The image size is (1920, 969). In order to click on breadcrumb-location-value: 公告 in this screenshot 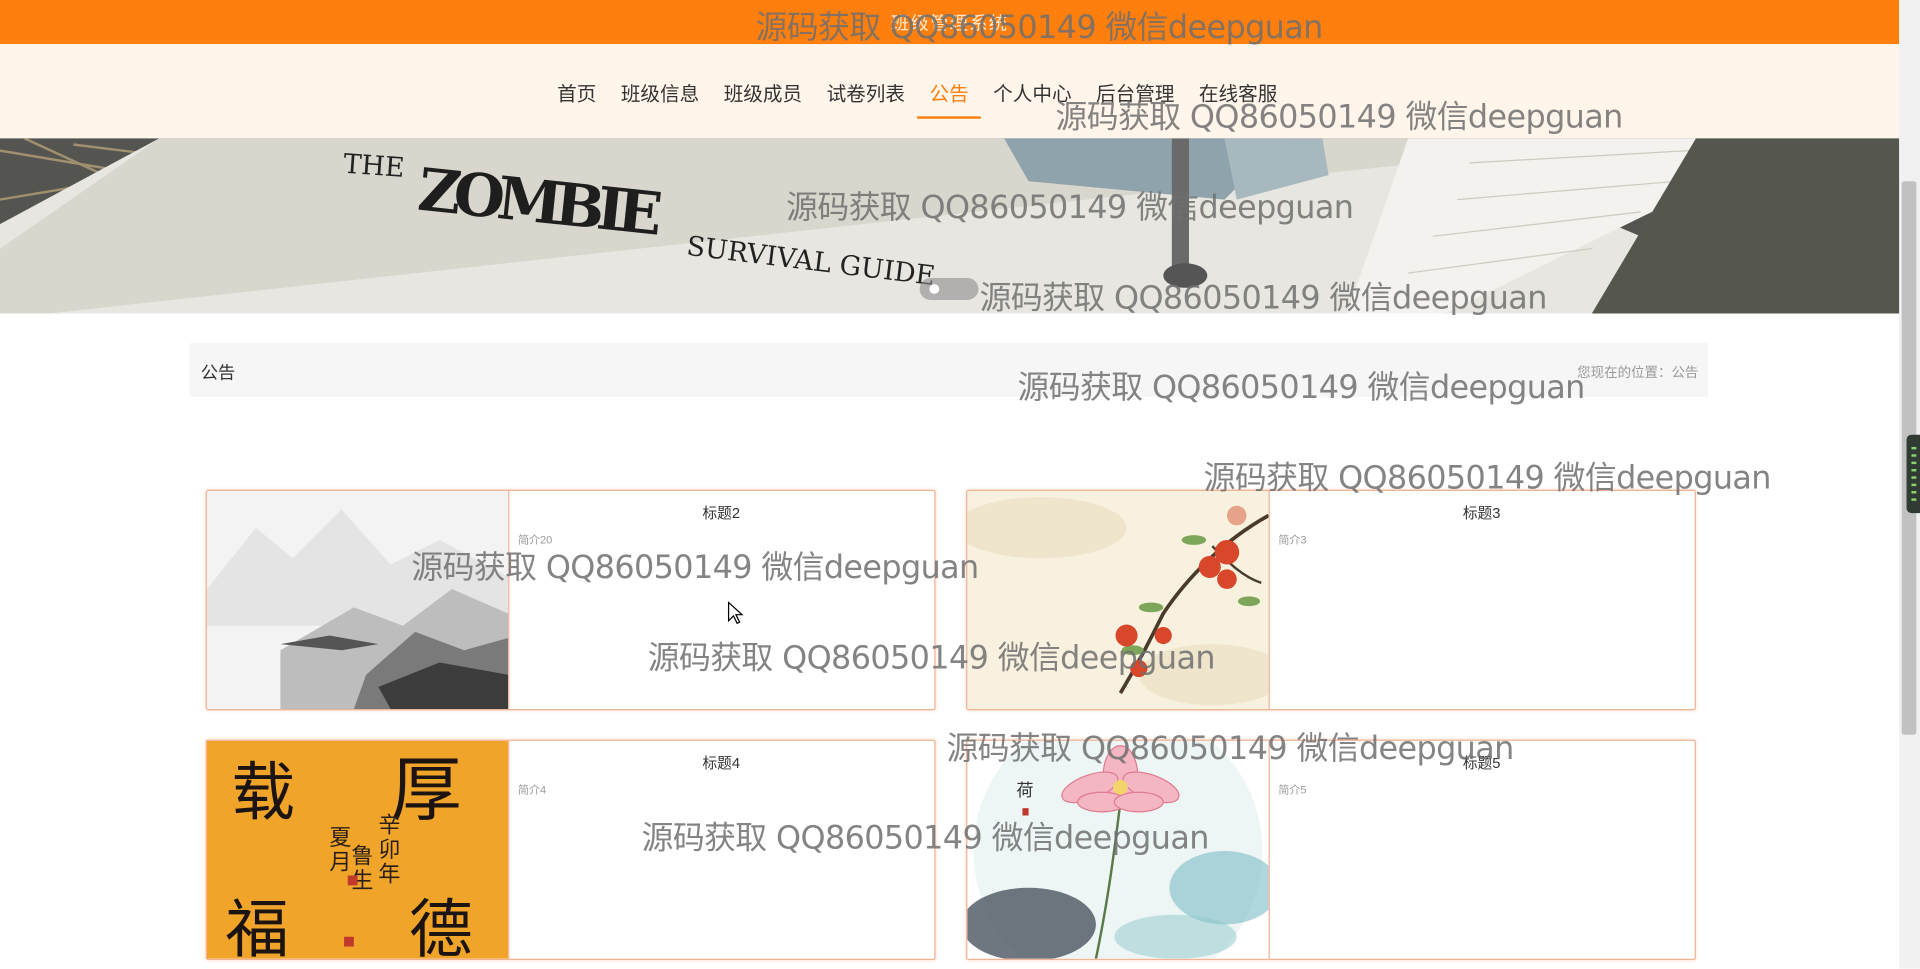, I will do `click(1685, 373)`.